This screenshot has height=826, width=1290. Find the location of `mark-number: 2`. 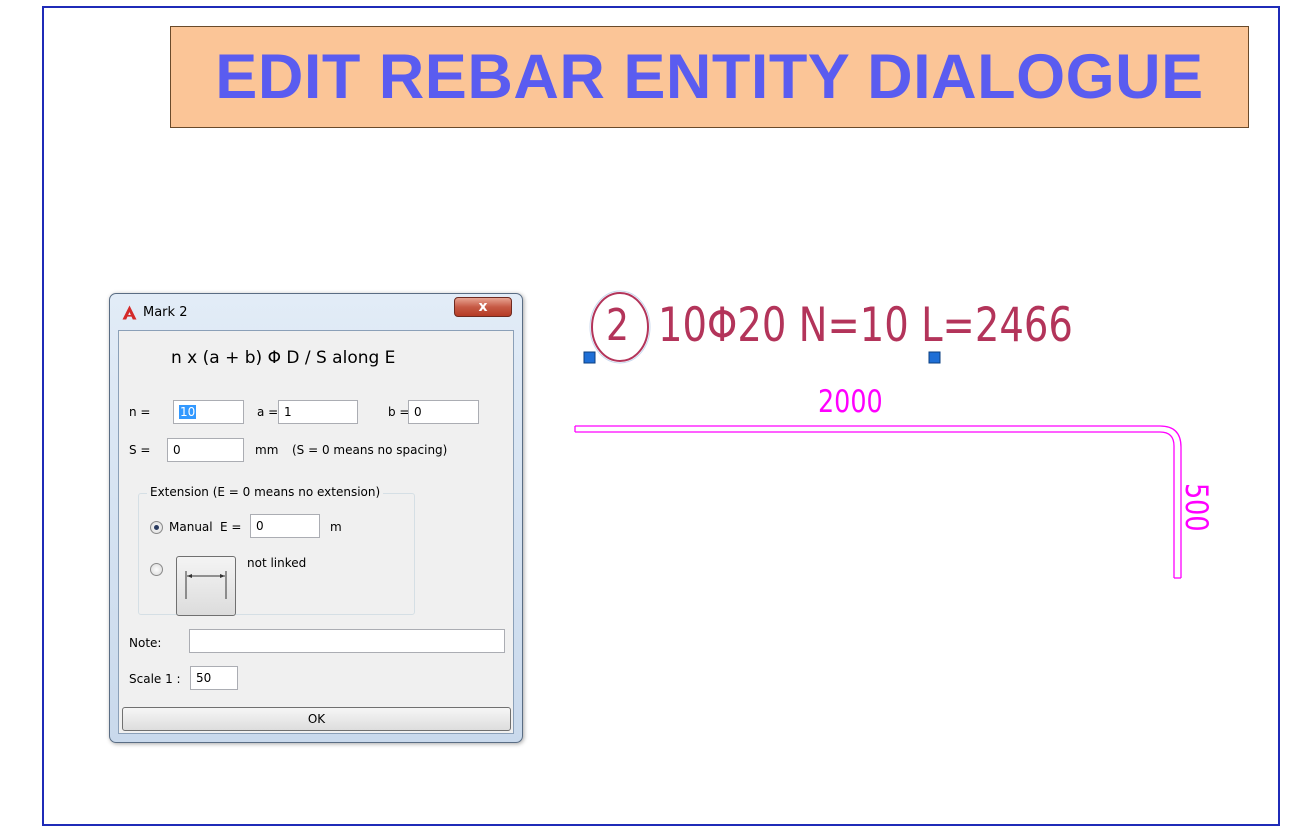

mark-number: 2 is located at coordinates (617, 325).